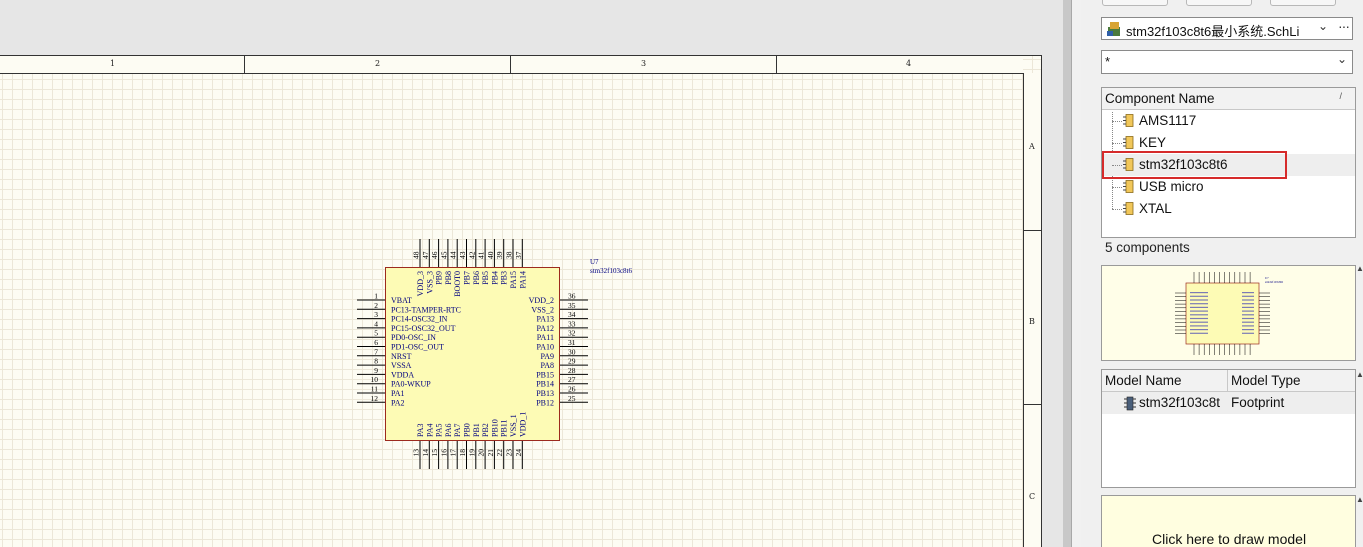  I want to click on pin-number: 31, so click(572, 342).